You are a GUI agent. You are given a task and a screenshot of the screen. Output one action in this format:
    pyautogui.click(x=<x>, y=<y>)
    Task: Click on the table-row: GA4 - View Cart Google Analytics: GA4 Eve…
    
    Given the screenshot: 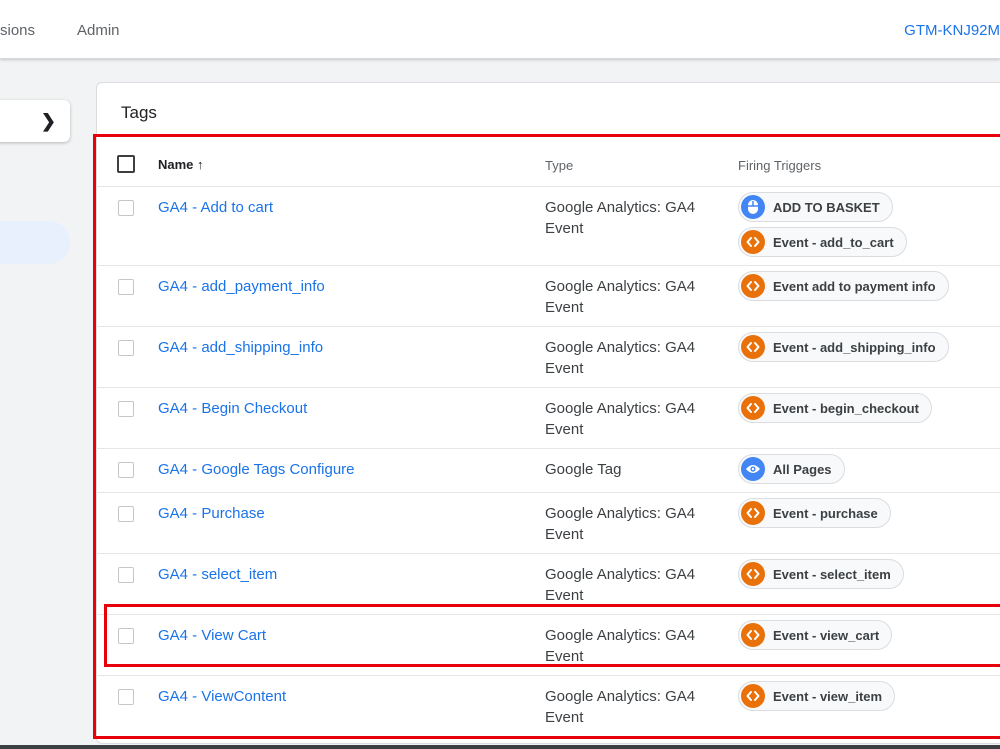 What is the action you would take?
    pyautogui.click(x=548, y=645)
    